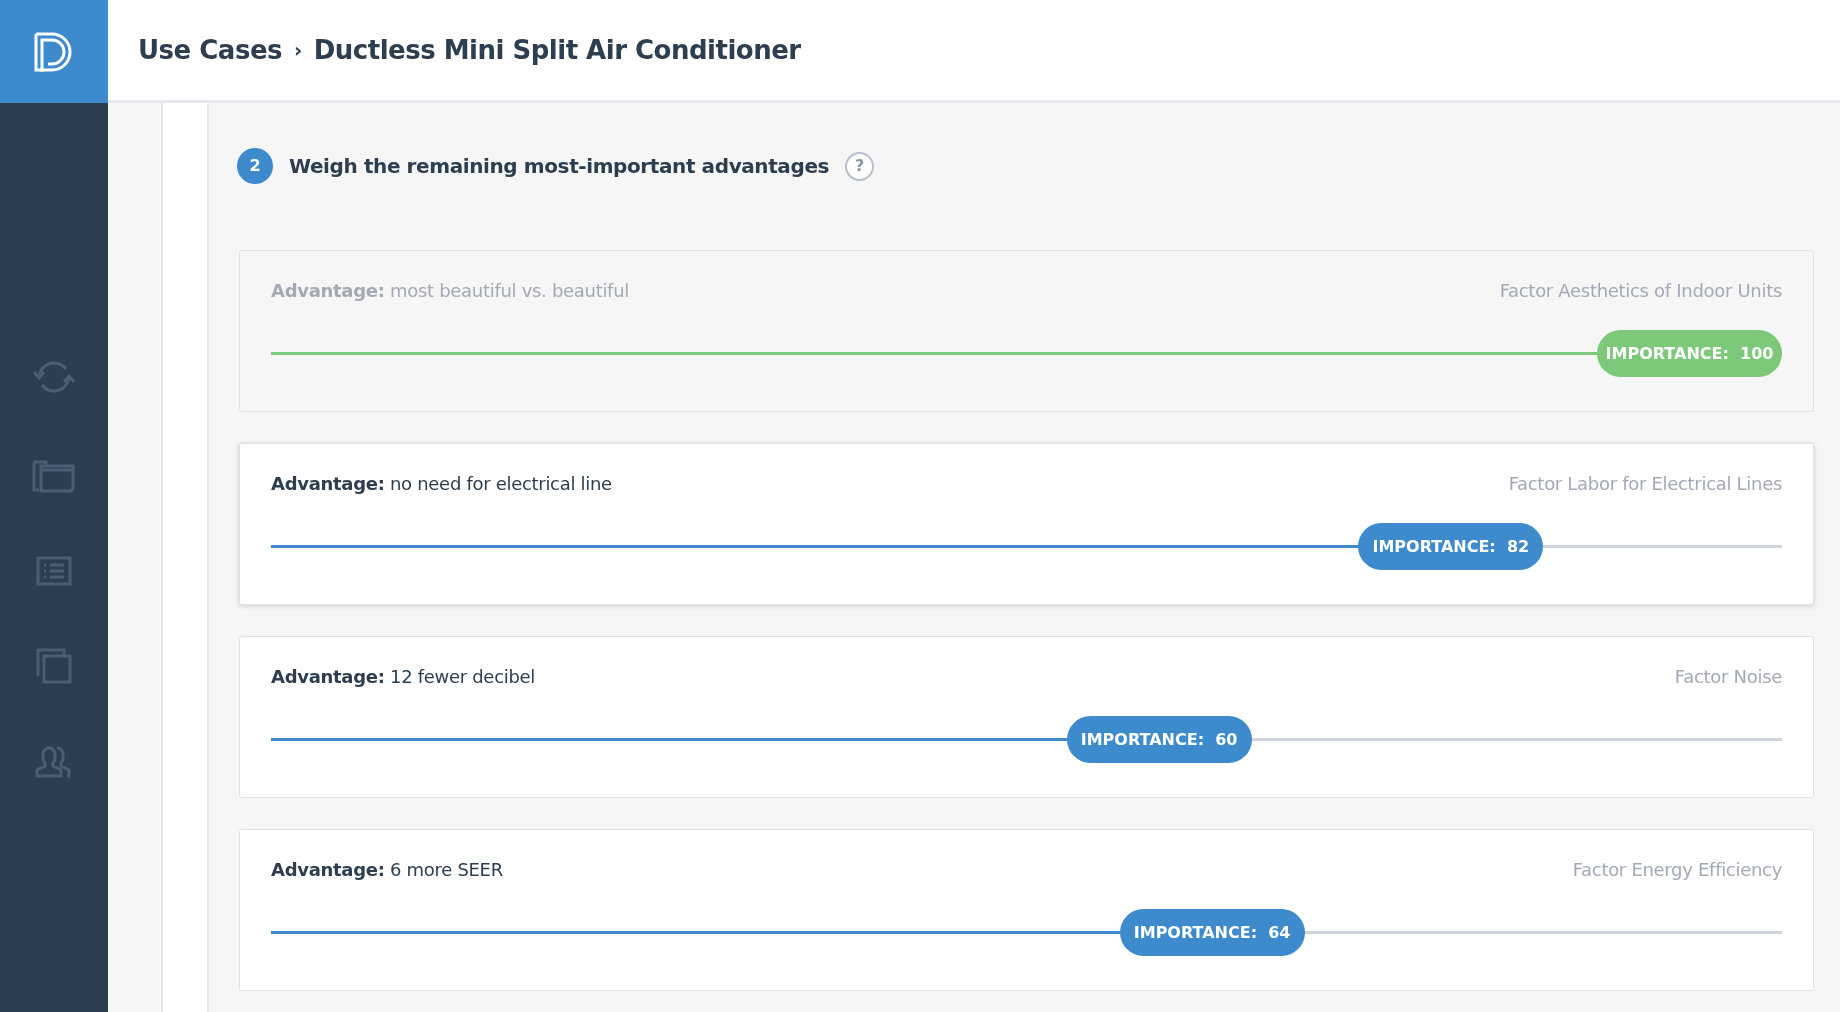  What do you see at coordinates (255, 166) in the screenshot?
I see `step-number: 2` at bounding box center [255, 166].